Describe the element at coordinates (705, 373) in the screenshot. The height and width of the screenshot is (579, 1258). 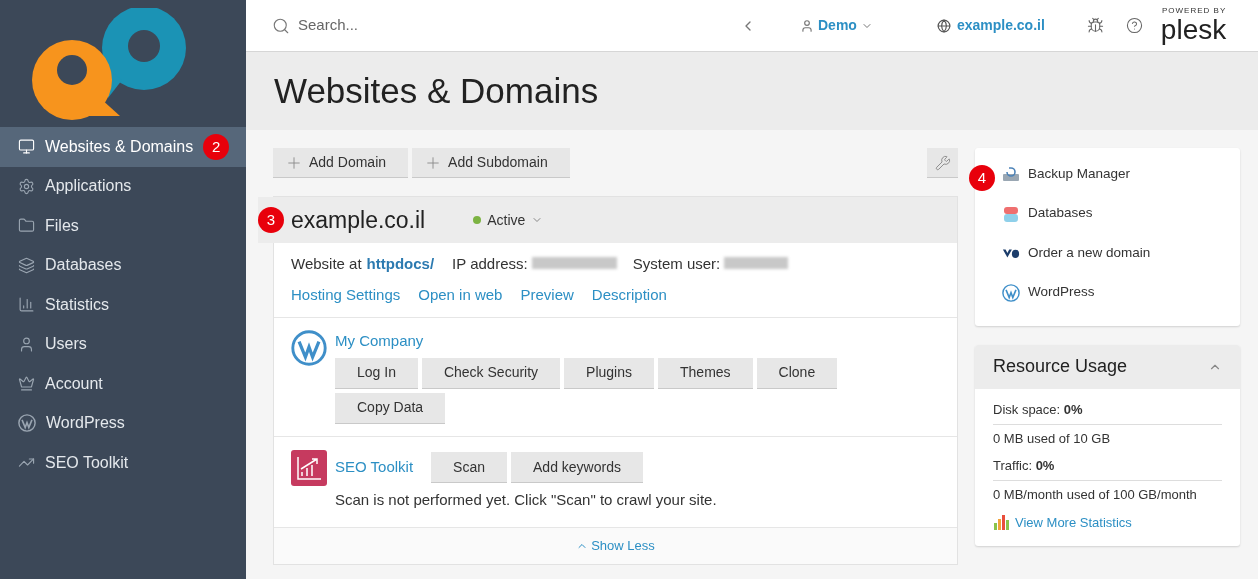
I see `action-button: Themes` at that location.